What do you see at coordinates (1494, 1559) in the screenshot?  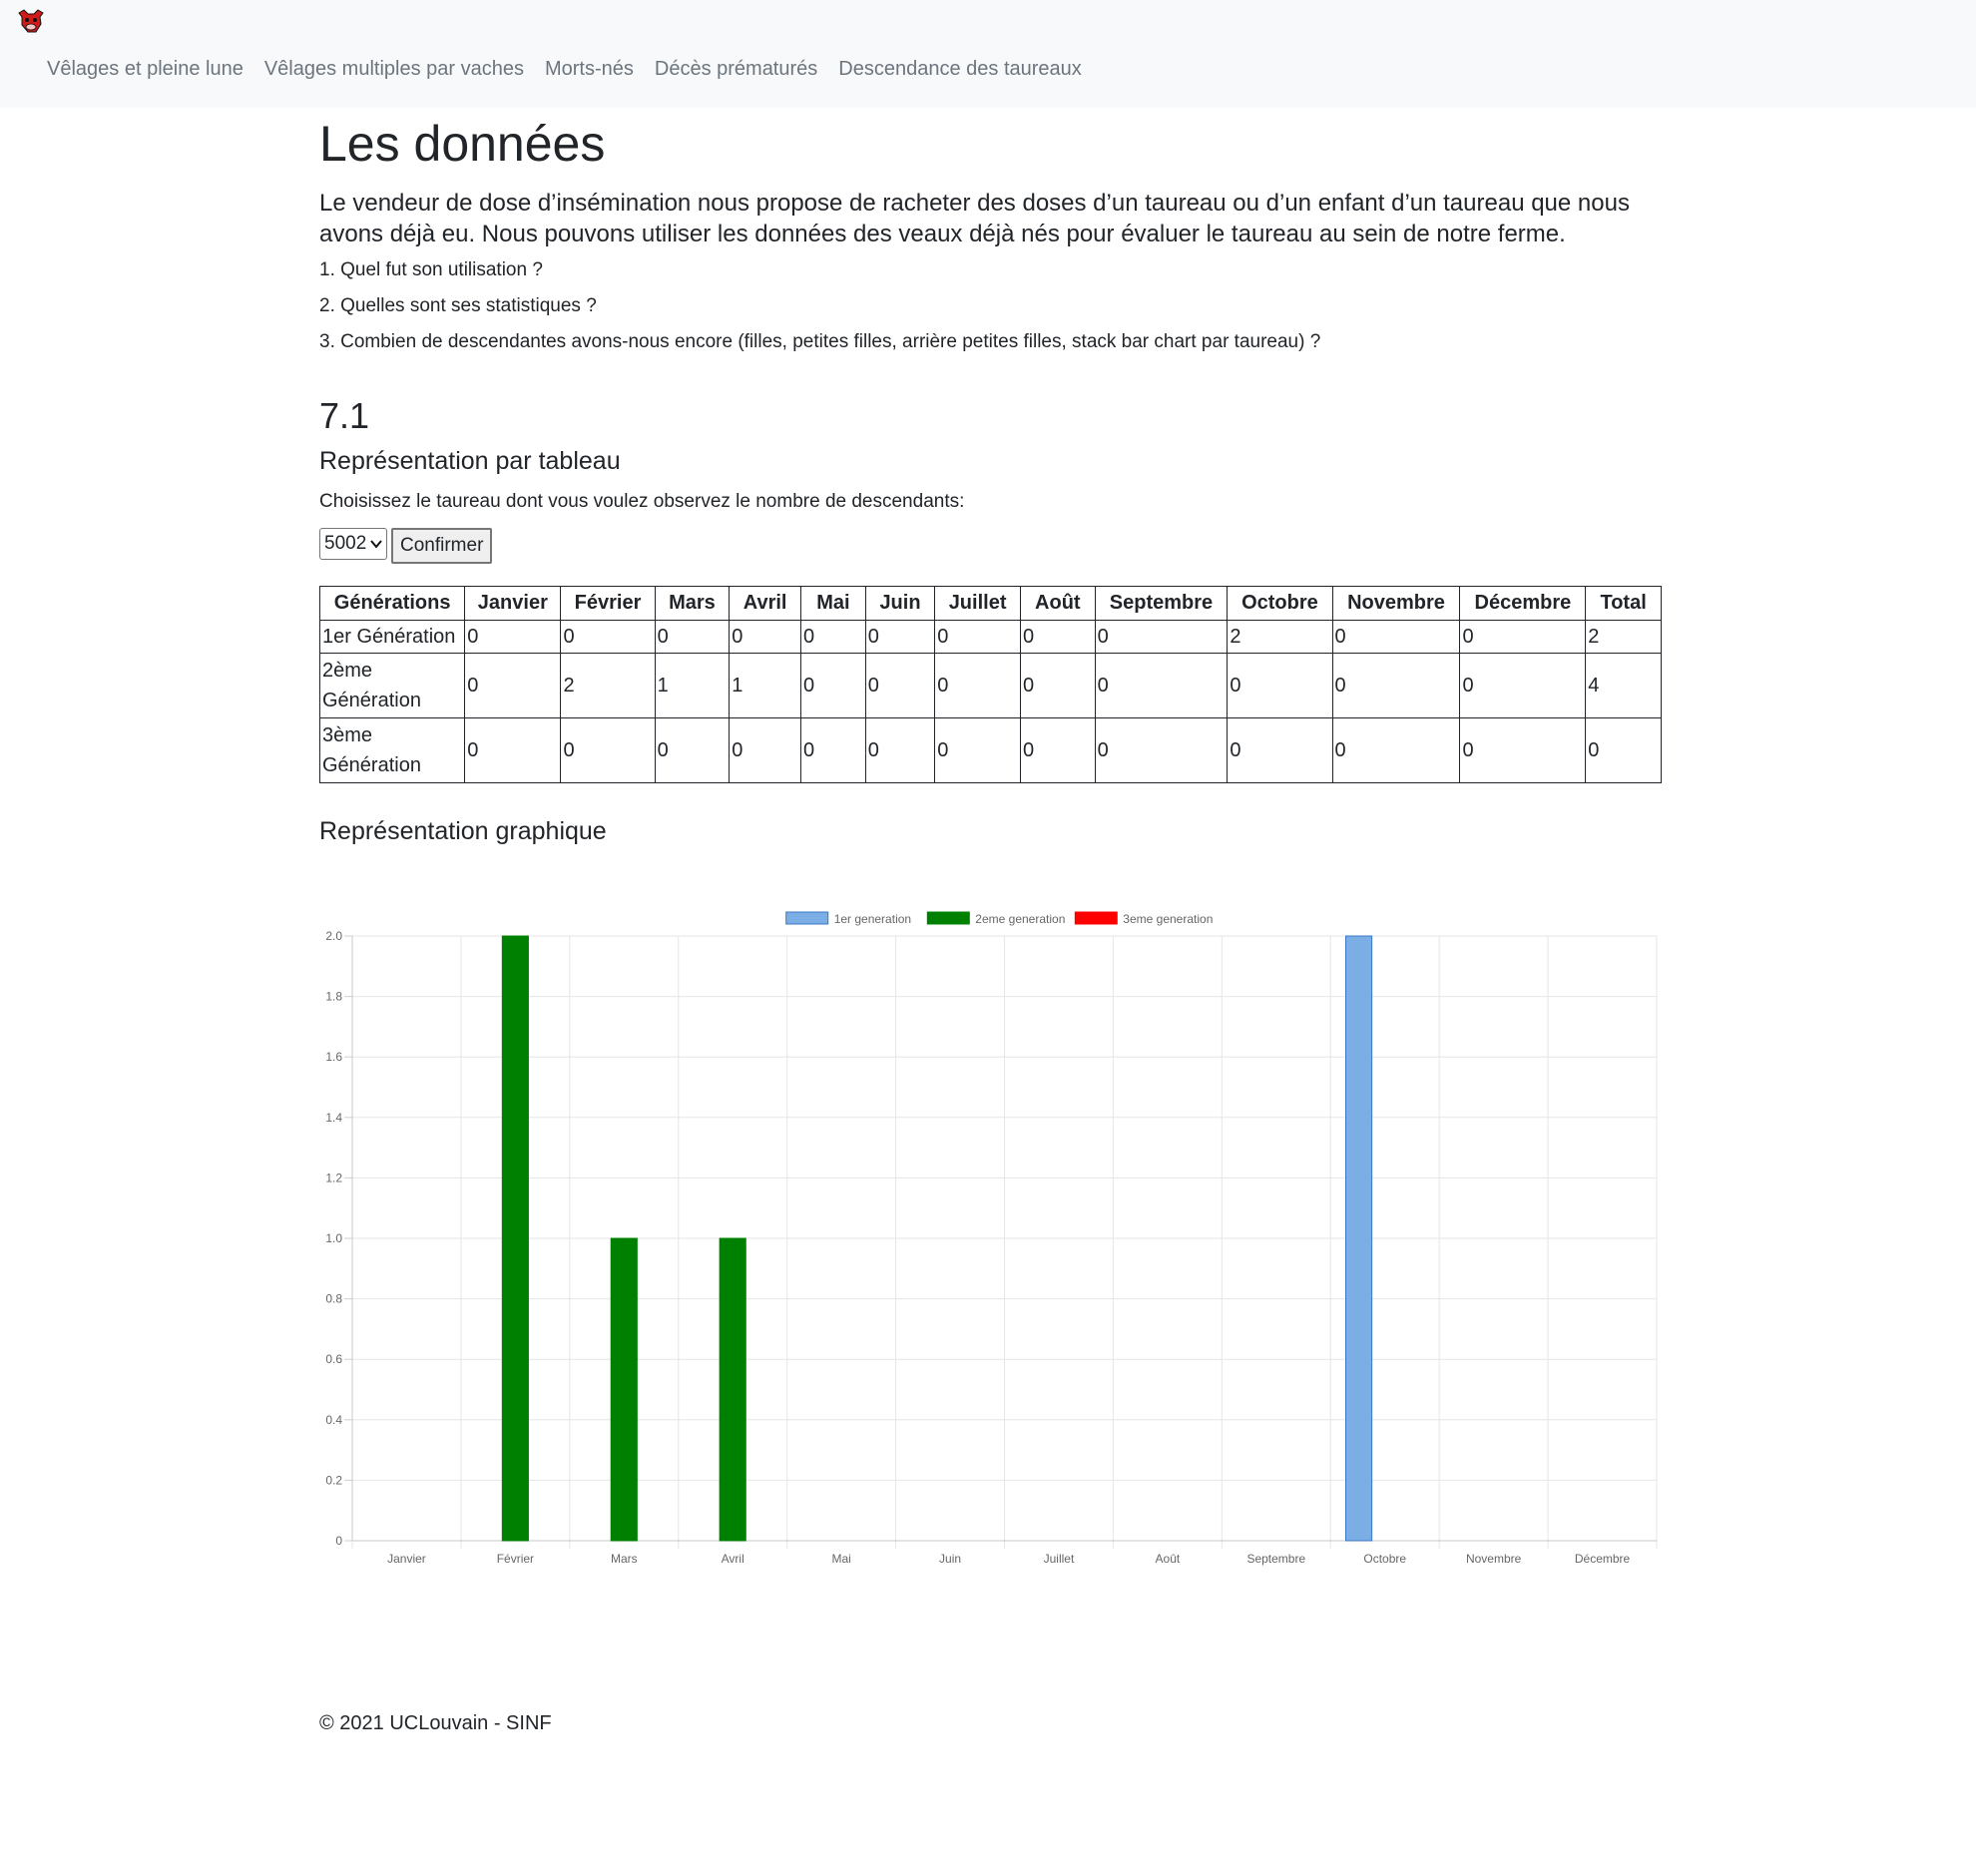 I see `x-tick-label: Novembre` at bounding box center [1494, 1559].